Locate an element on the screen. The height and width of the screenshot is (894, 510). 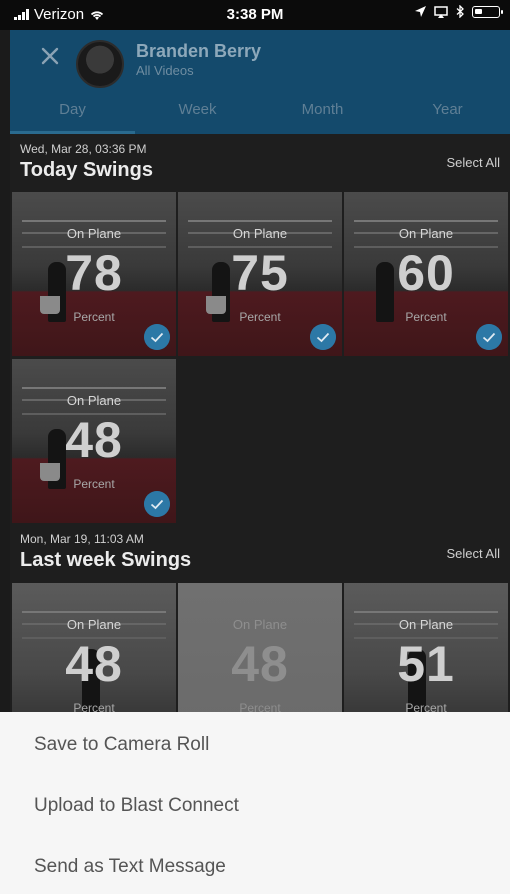
video-thumbnail: On Plane 60 Percent is located at coordinates (426, 274).